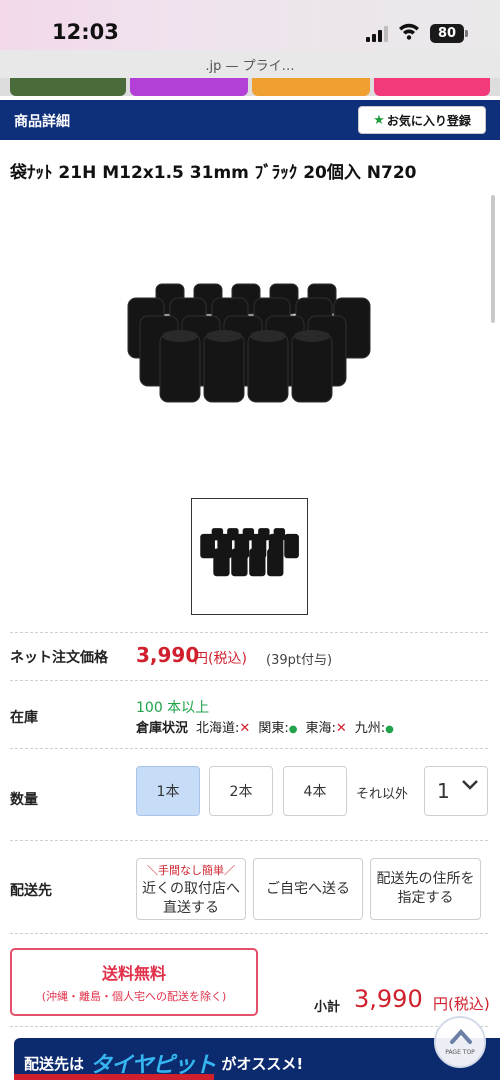 The image size is (500, 1080). What do you see at coordinates (162, 728) in the screenshot?
I see `warehouse-label: 倉庫状況` at bounding box center [162, 728].